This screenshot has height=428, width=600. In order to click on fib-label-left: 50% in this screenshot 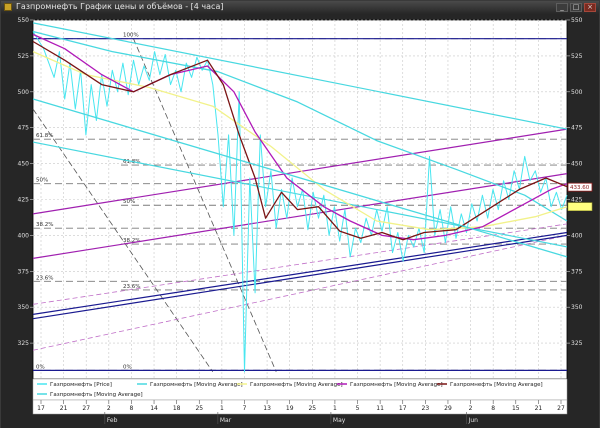, I will do `click(42, 181)`.